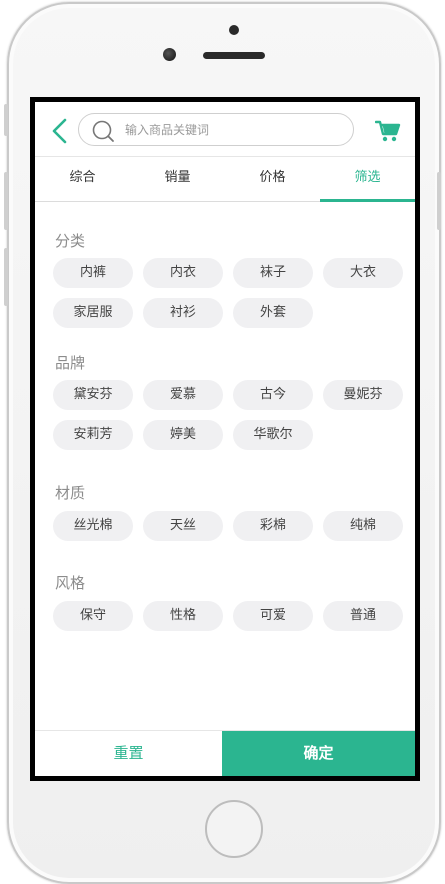  Describe the element at coordinates (82, 179) in the screenshot. I see `tab-comprehensive: 综合` at that location.